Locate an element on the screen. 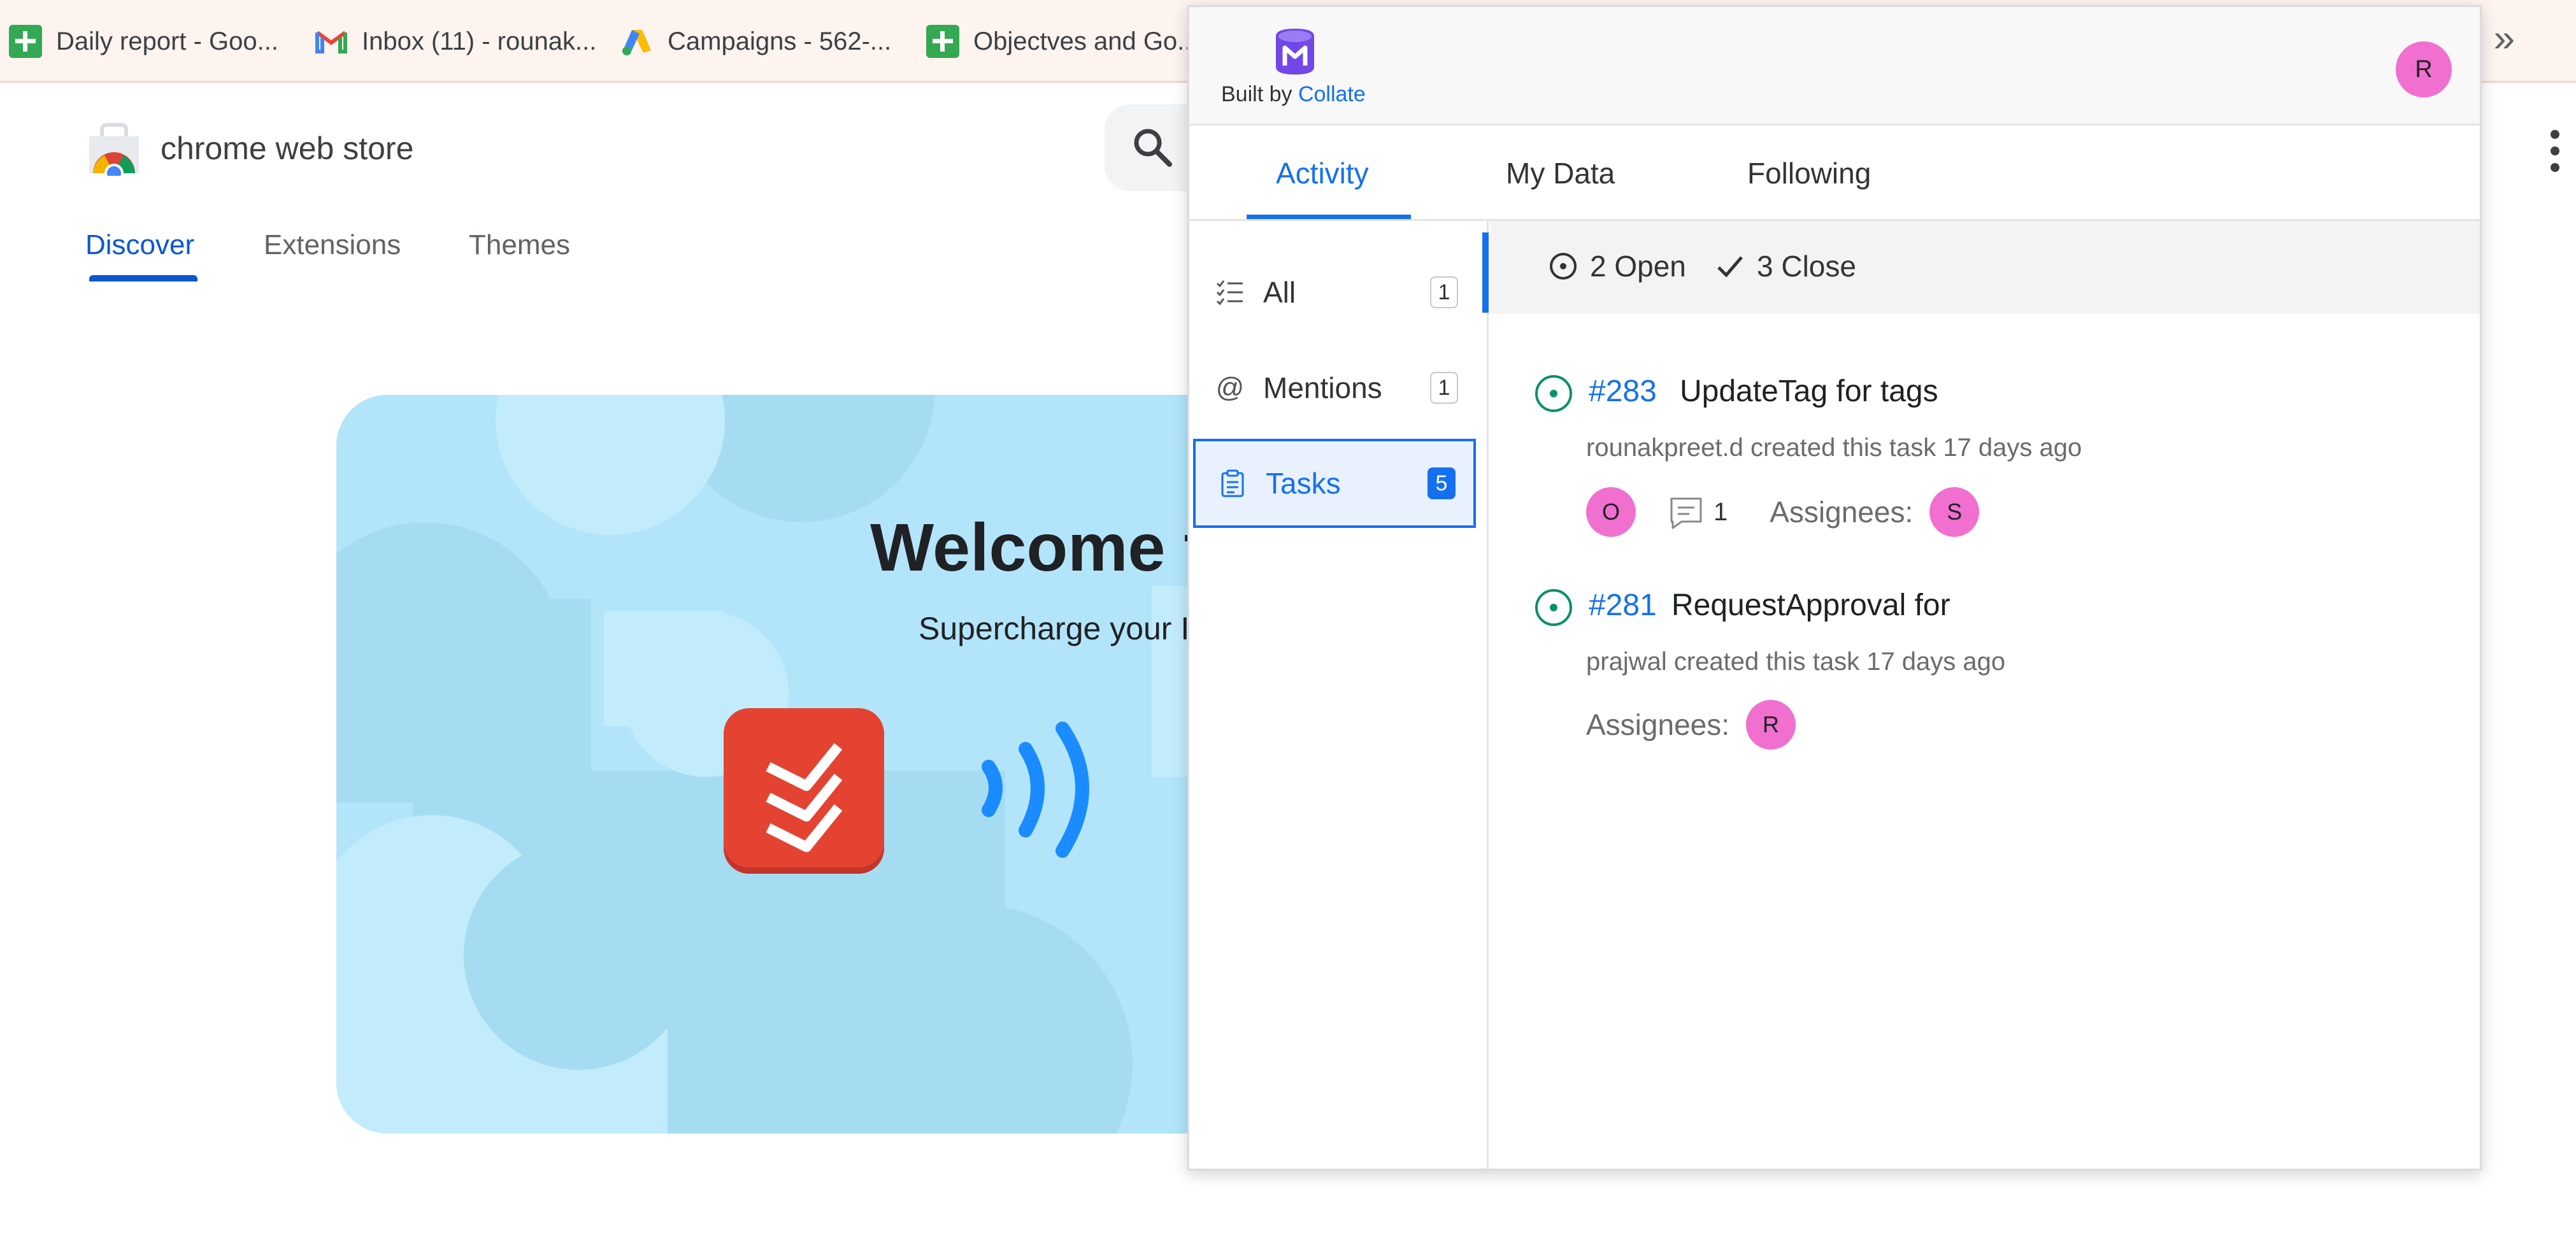  assignee-avatar: S is located at coordinates (1954, 512).